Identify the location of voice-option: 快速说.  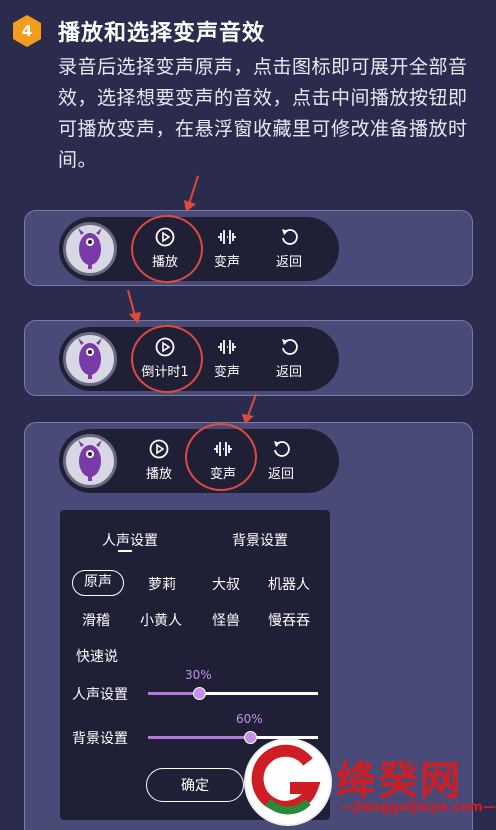
(97, 656).